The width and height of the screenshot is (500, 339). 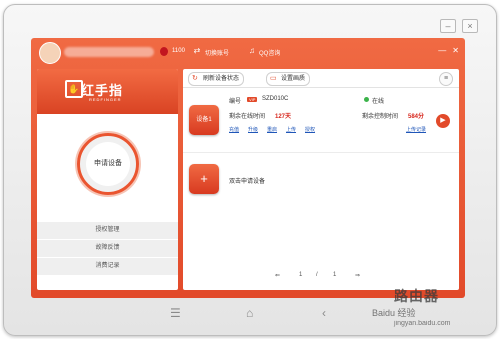 What do you see at coordinates (324, 313) in the screenshot?
I see `back-icon: ‹` at bounding box center [324, 313].